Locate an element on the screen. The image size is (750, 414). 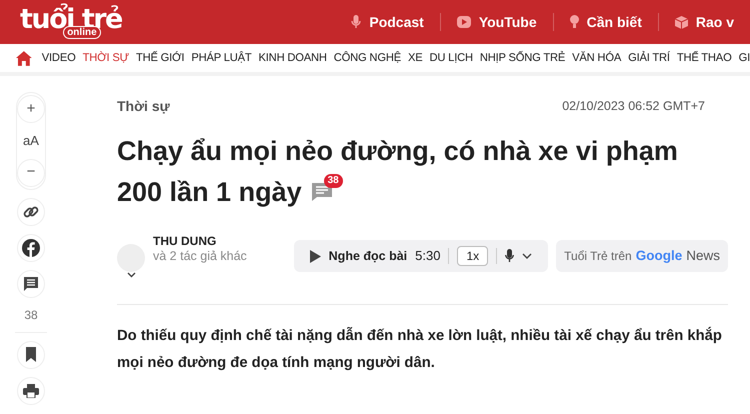
link-button is located at coordinates (31, 212).